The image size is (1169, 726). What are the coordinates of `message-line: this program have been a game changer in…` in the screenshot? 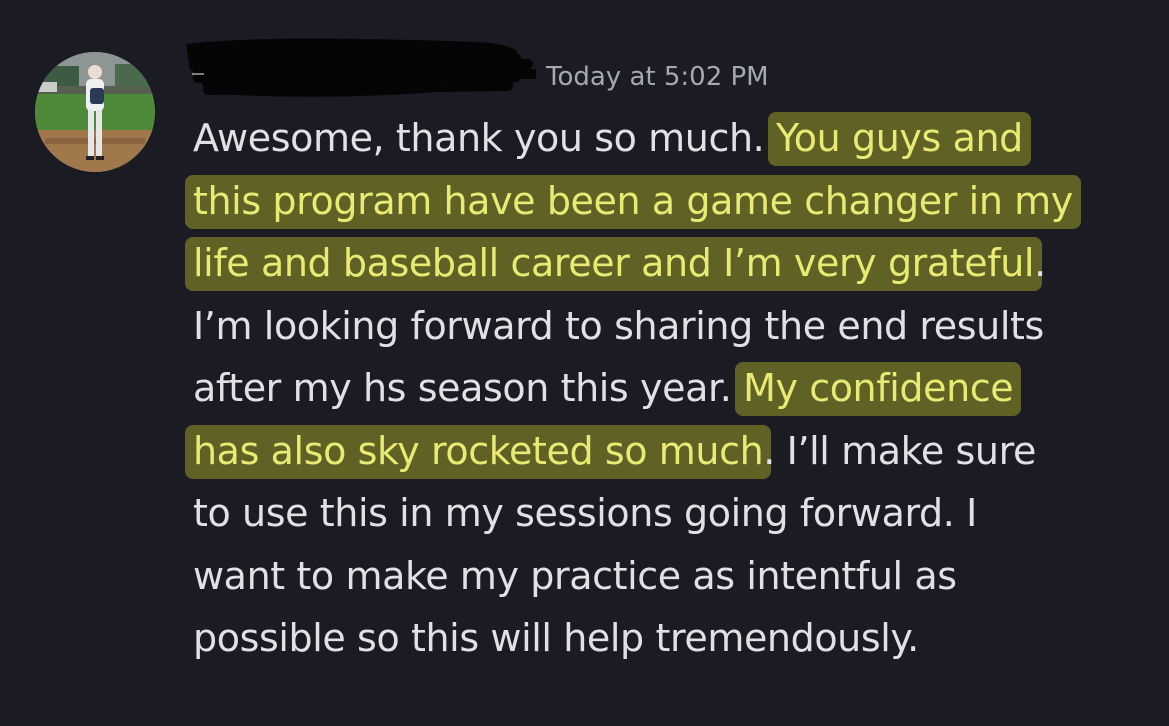 It's located at (669, 201).